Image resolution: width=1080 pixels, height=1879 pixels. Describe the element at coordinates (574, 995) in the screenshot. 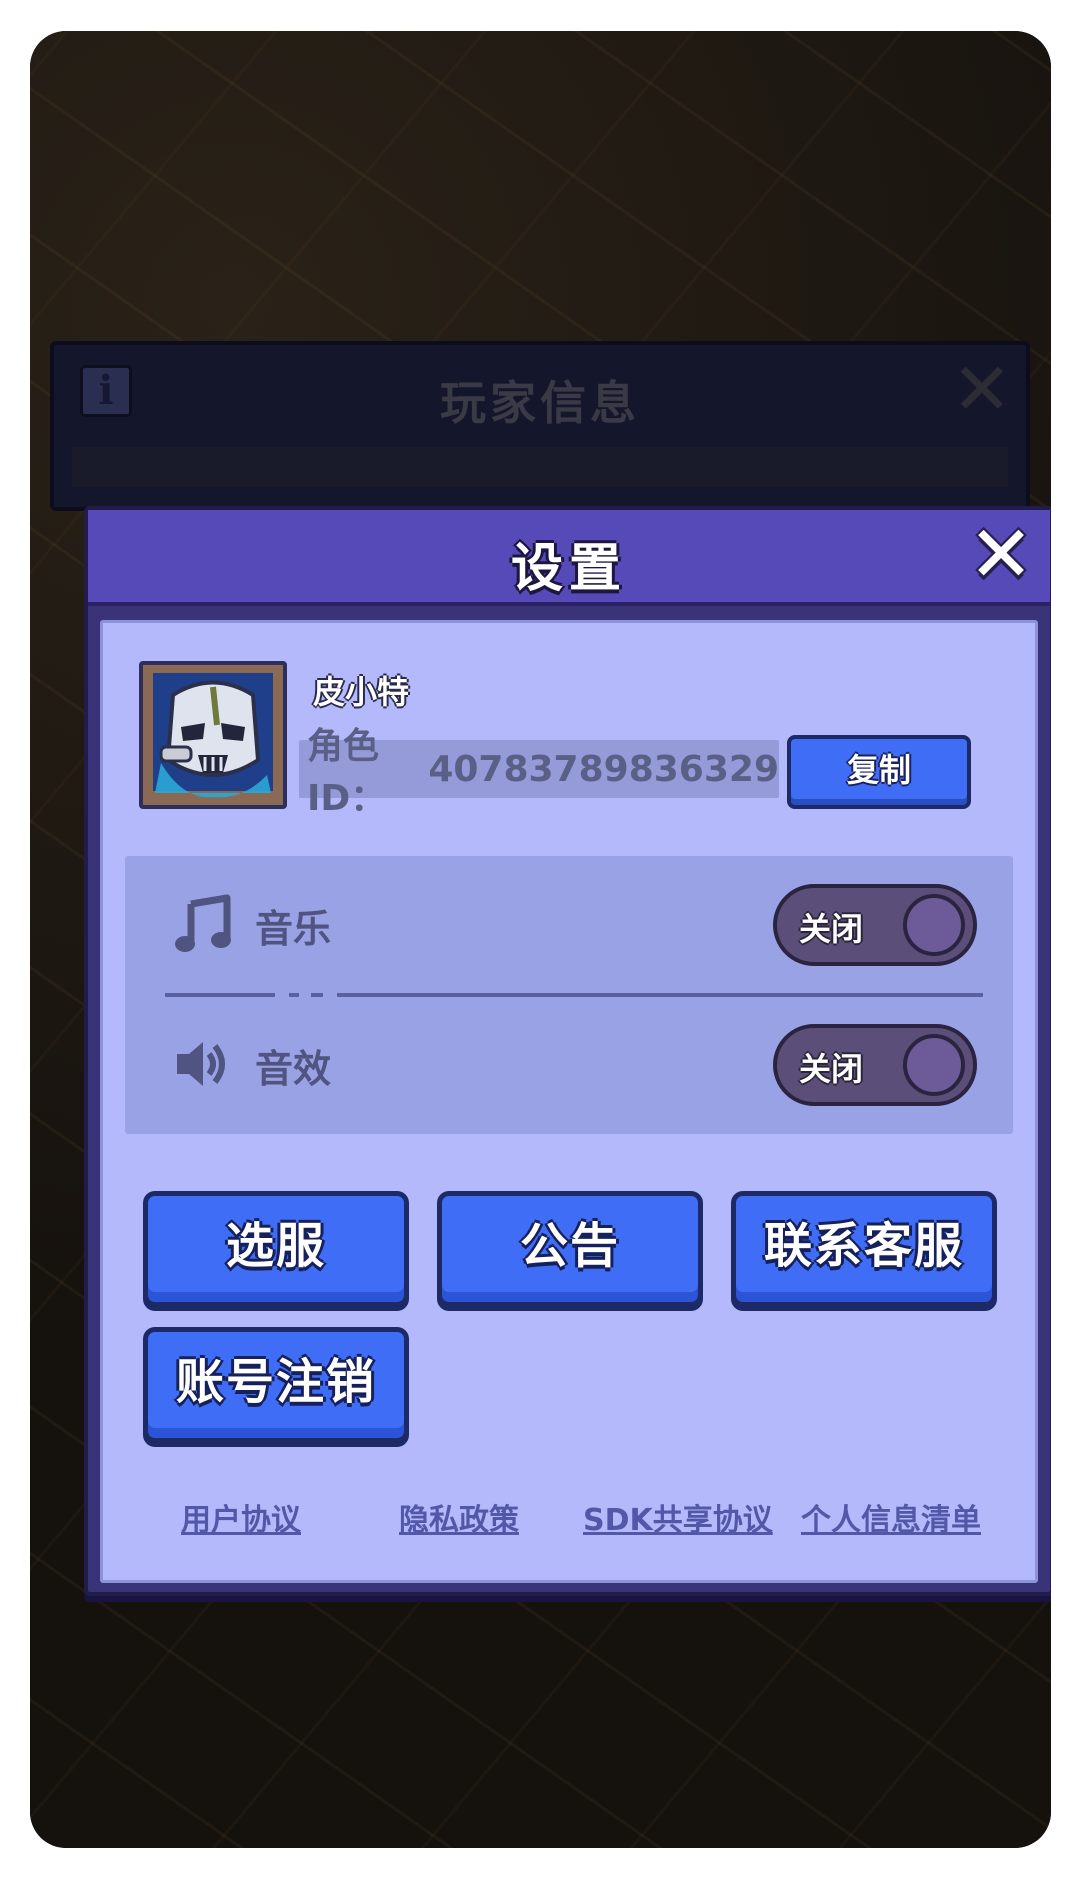

I see `sound-divider` at that location.